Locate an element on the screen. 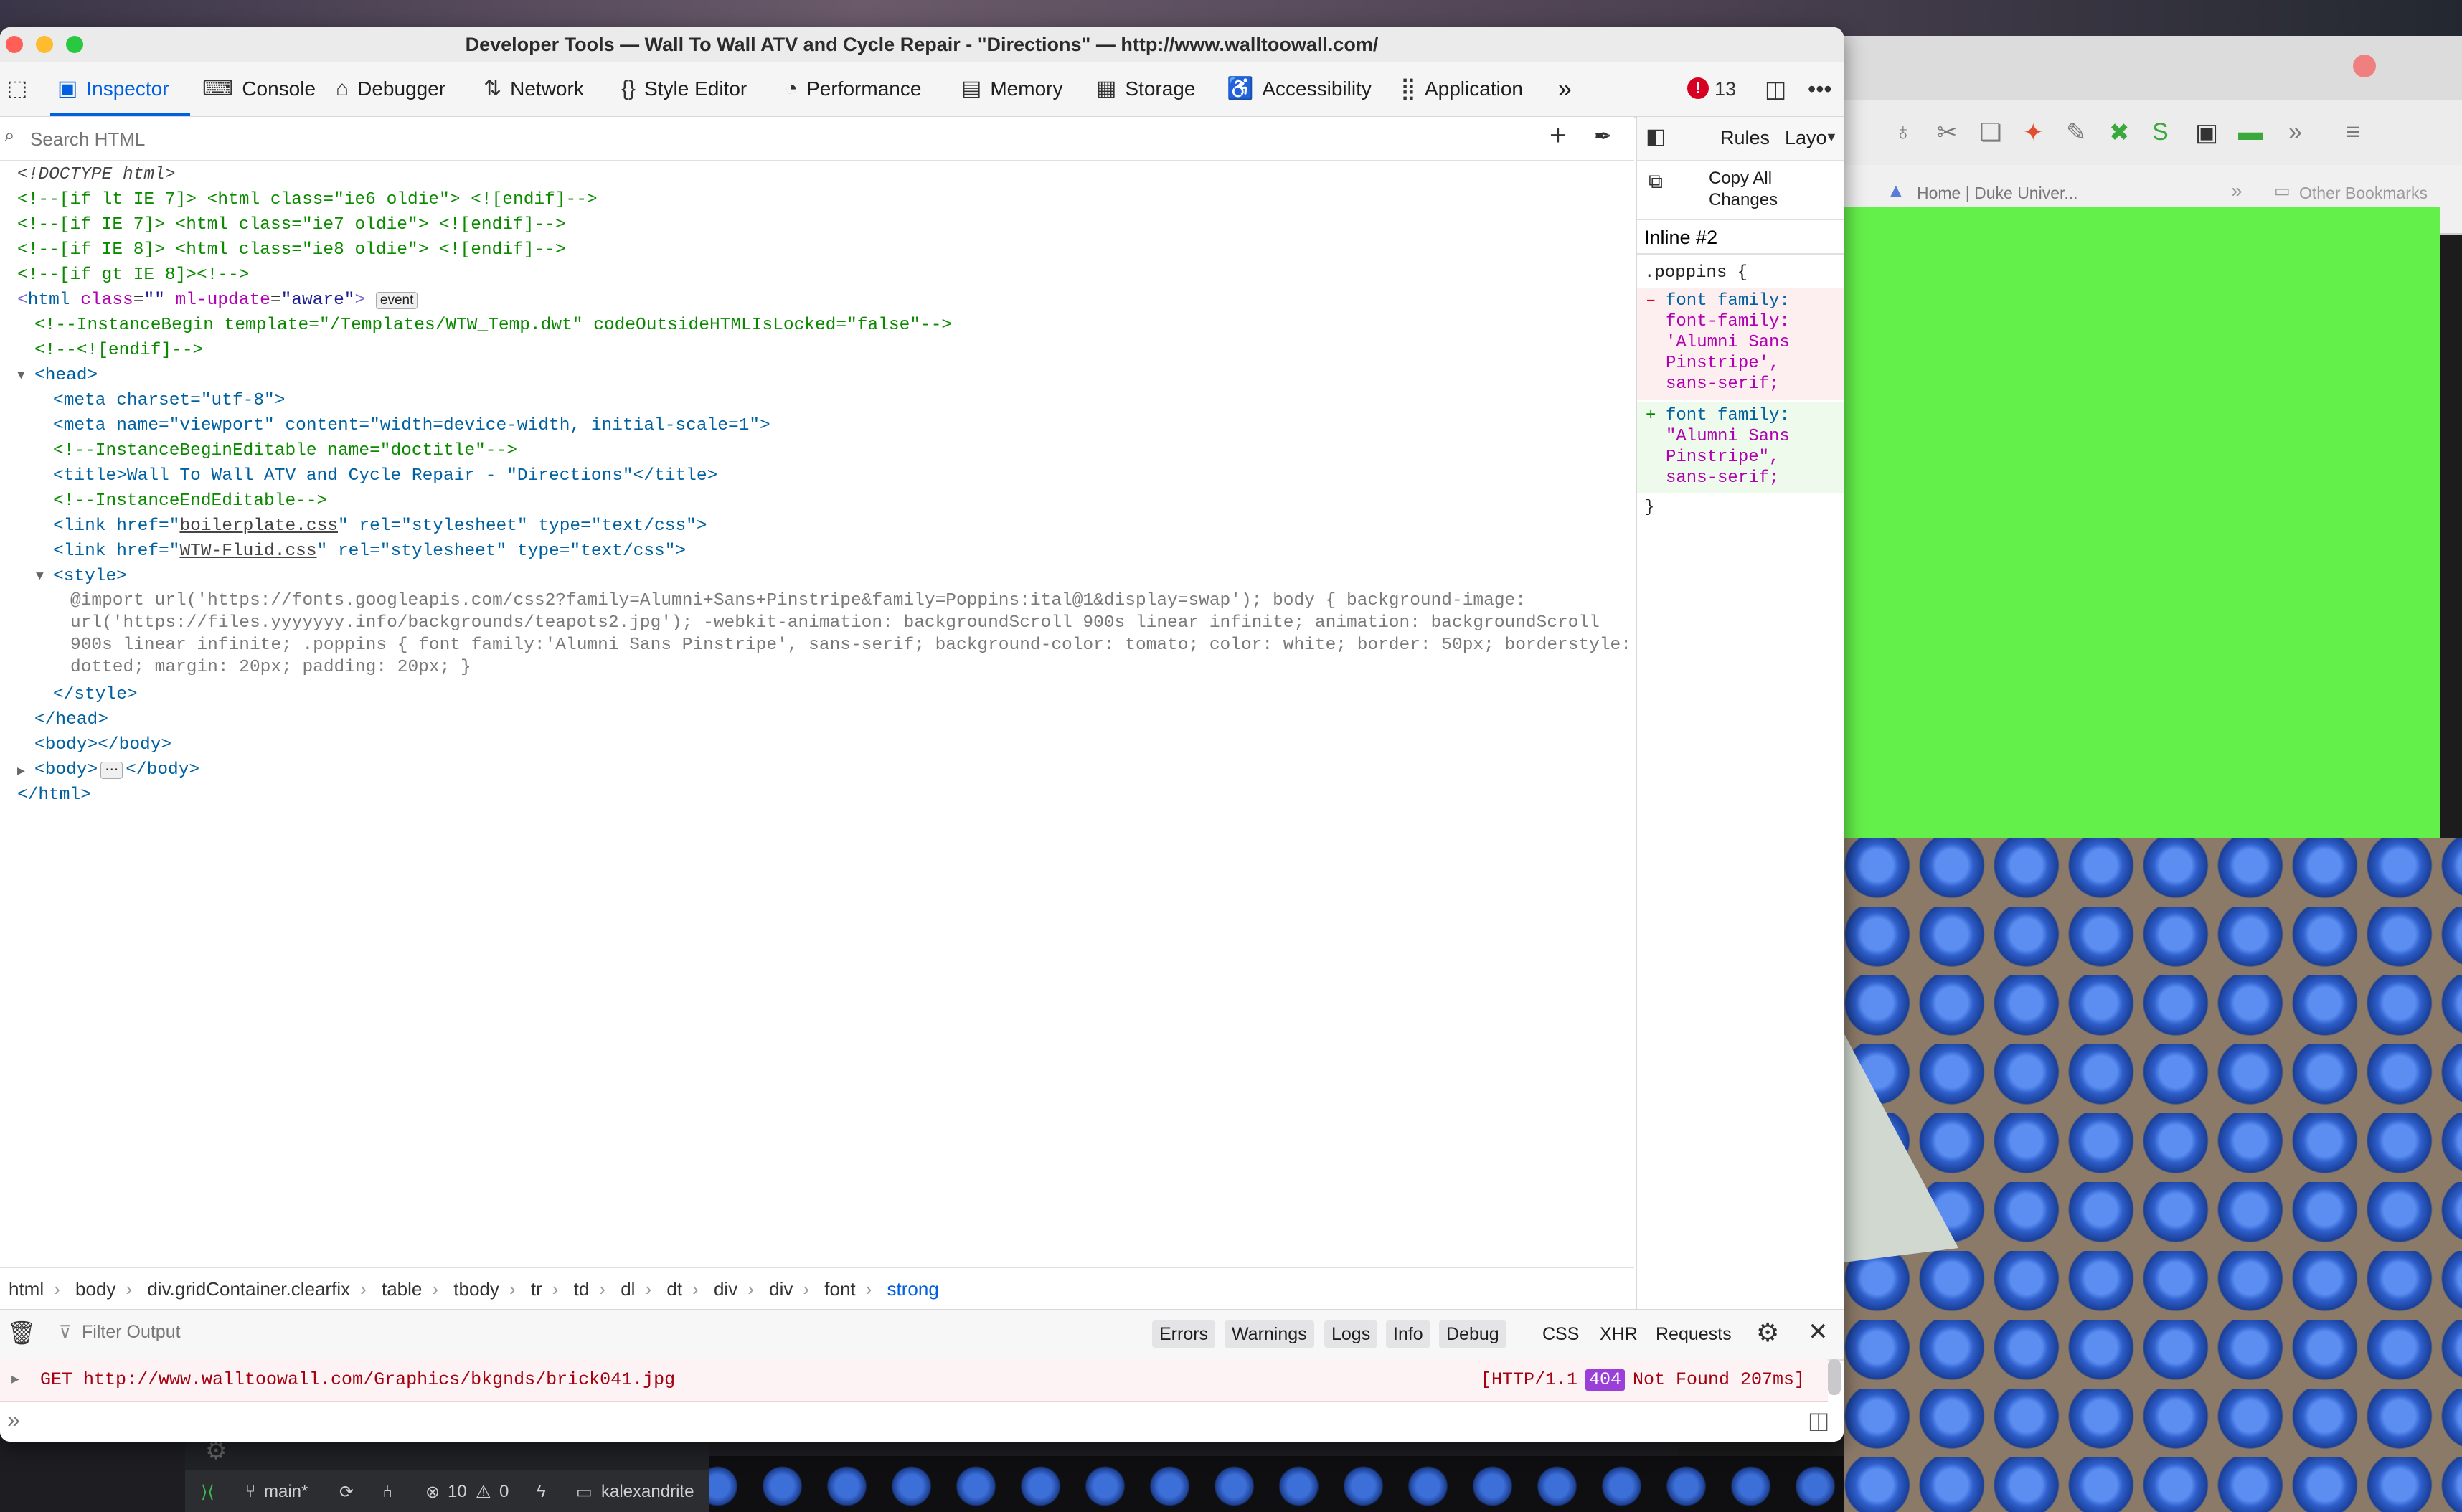 This screenshot has height=1512, width=2462. breadcrumb-item: dl is located at coordinates (628, 1289).